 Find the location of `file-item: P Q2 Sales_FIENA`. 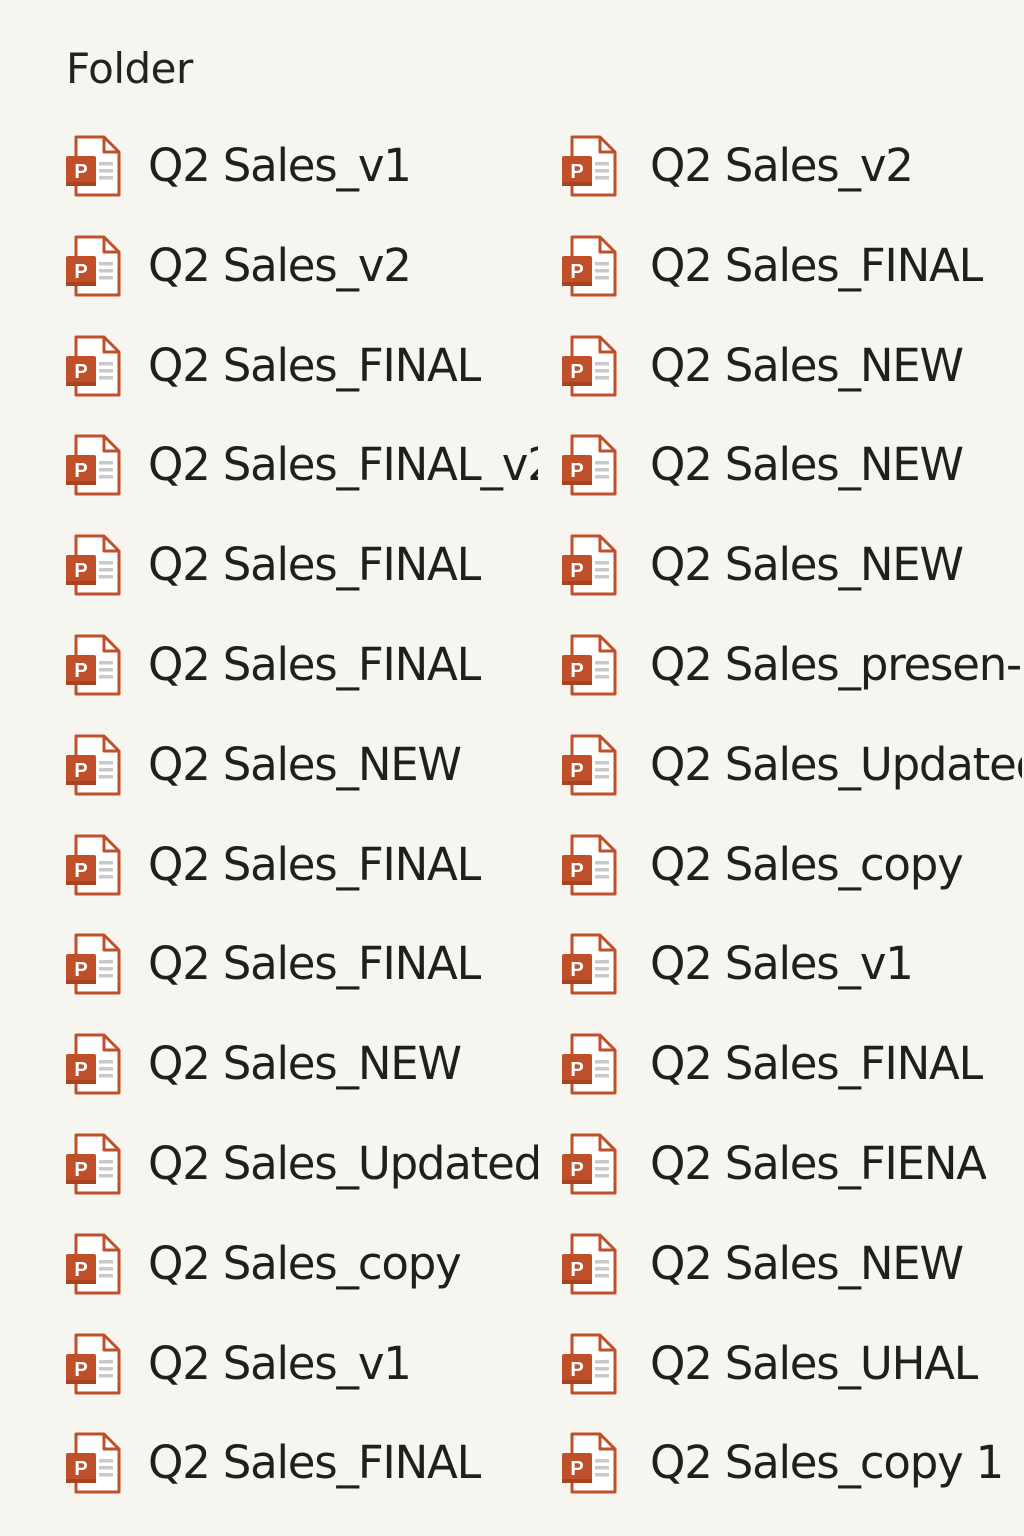

file-item: P Q2 Sales_FIENA is located at coordinates (773, 1164).